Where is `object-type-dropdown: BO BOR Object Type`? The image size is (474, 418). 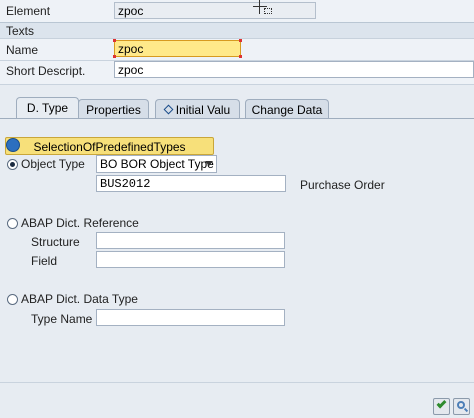 object-type-dropdown: BO BOR Object Type is located at coordinates (156, 164).